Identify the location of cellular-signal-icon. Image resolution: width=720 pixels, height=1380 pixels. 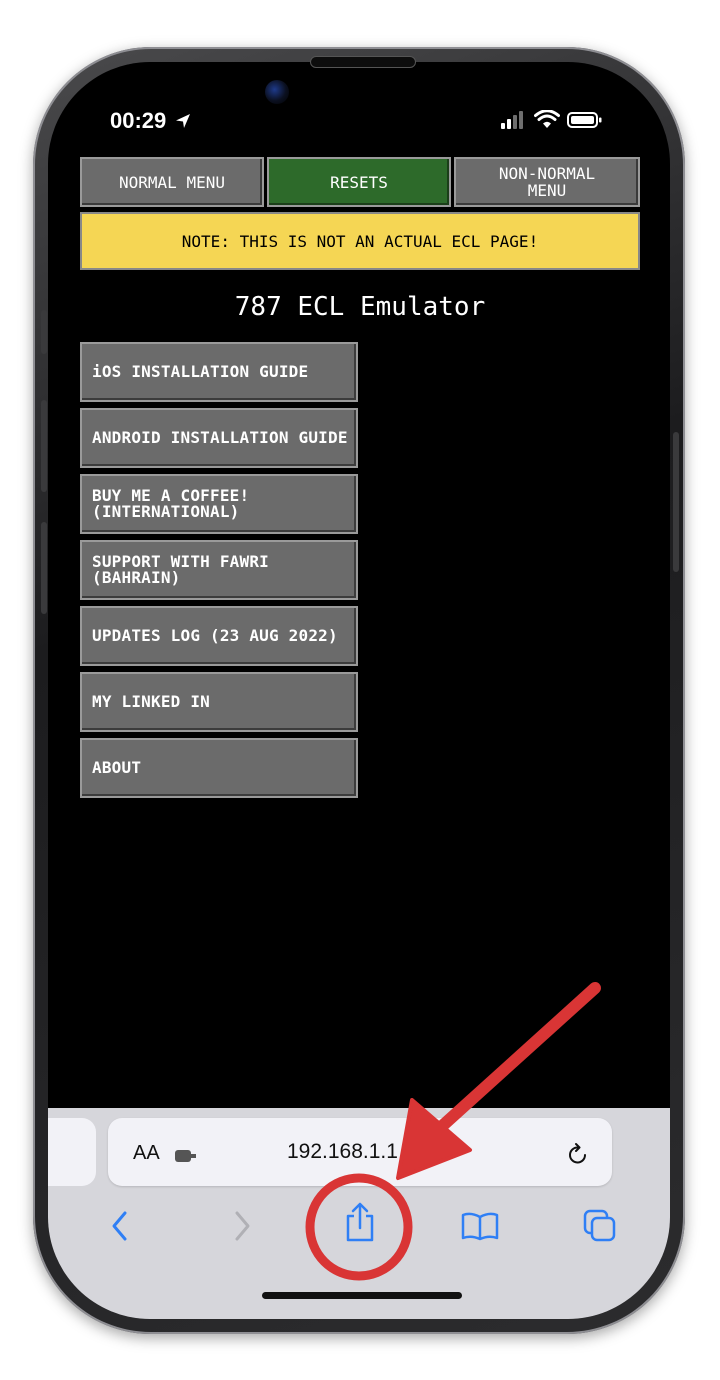
(512, 120).